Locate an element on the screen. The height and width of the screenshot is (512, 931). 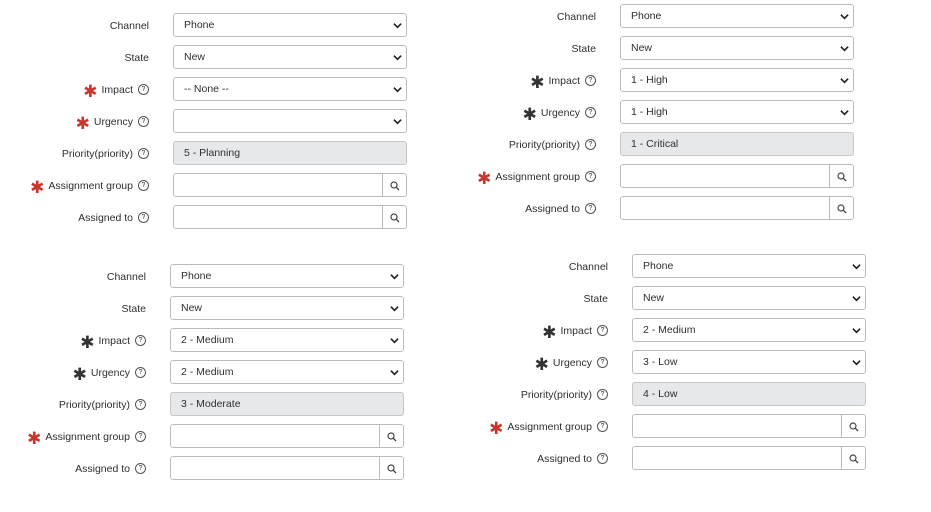
priority-readonly-field: 4 - Low is located at coordinates (749, 394).